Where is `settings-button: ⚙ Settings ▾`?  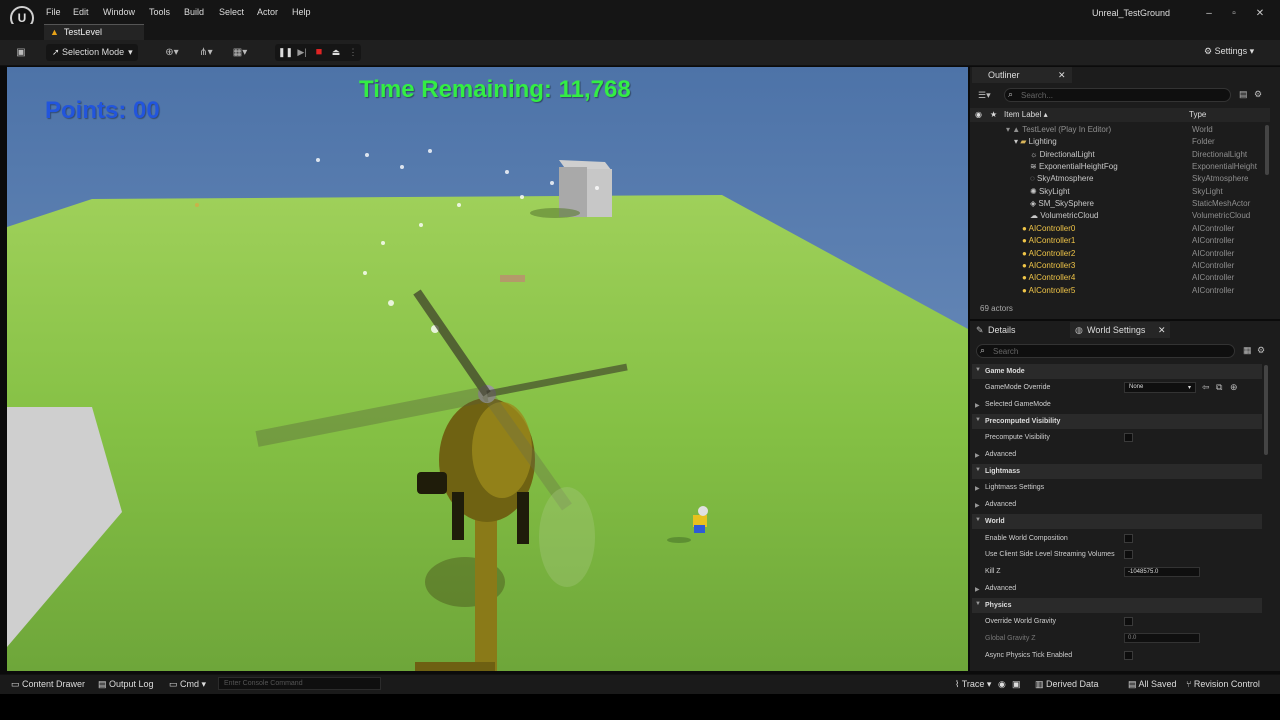
settings-button: ⚙ Settings ▾ is located at coordinates (1229, 51).